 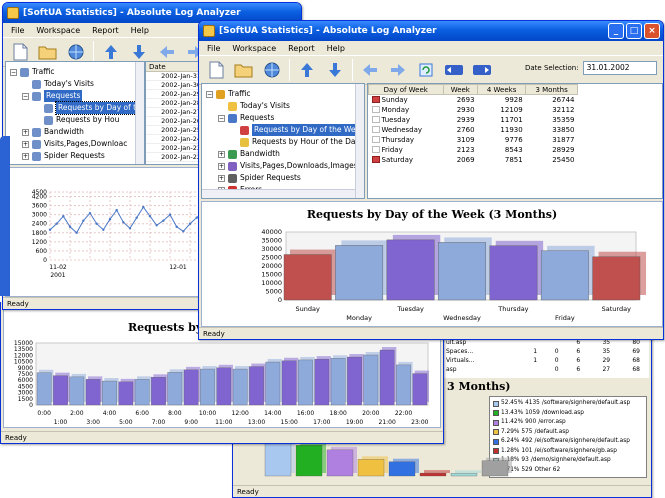 What do you see at coordinates (175, 121) in the screenshot?
I see `date-list-item: 2002-Jan-26` at bounding box center [175, 121].